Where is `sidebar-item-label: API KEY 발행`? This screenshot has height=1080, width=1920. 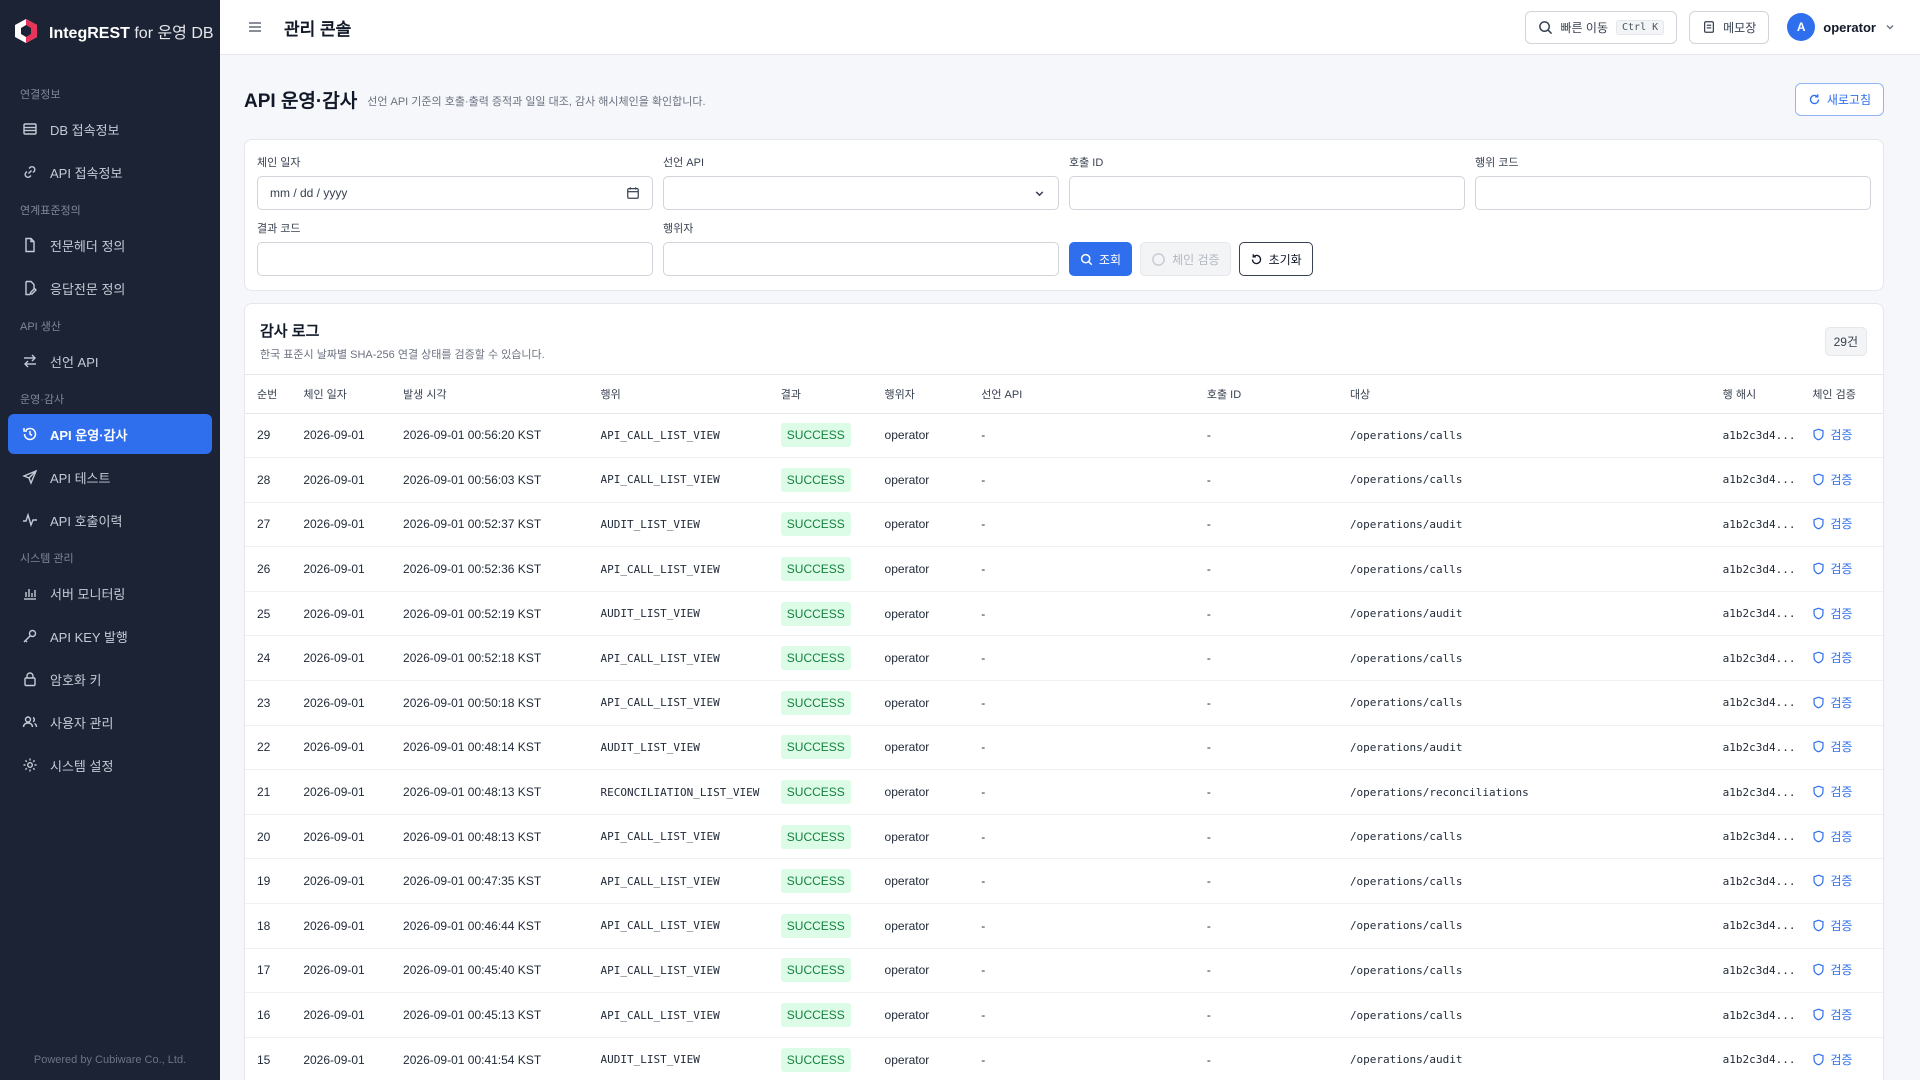 sidebar-item-label: API KEY 발행 is located at coordinates (89, 637).